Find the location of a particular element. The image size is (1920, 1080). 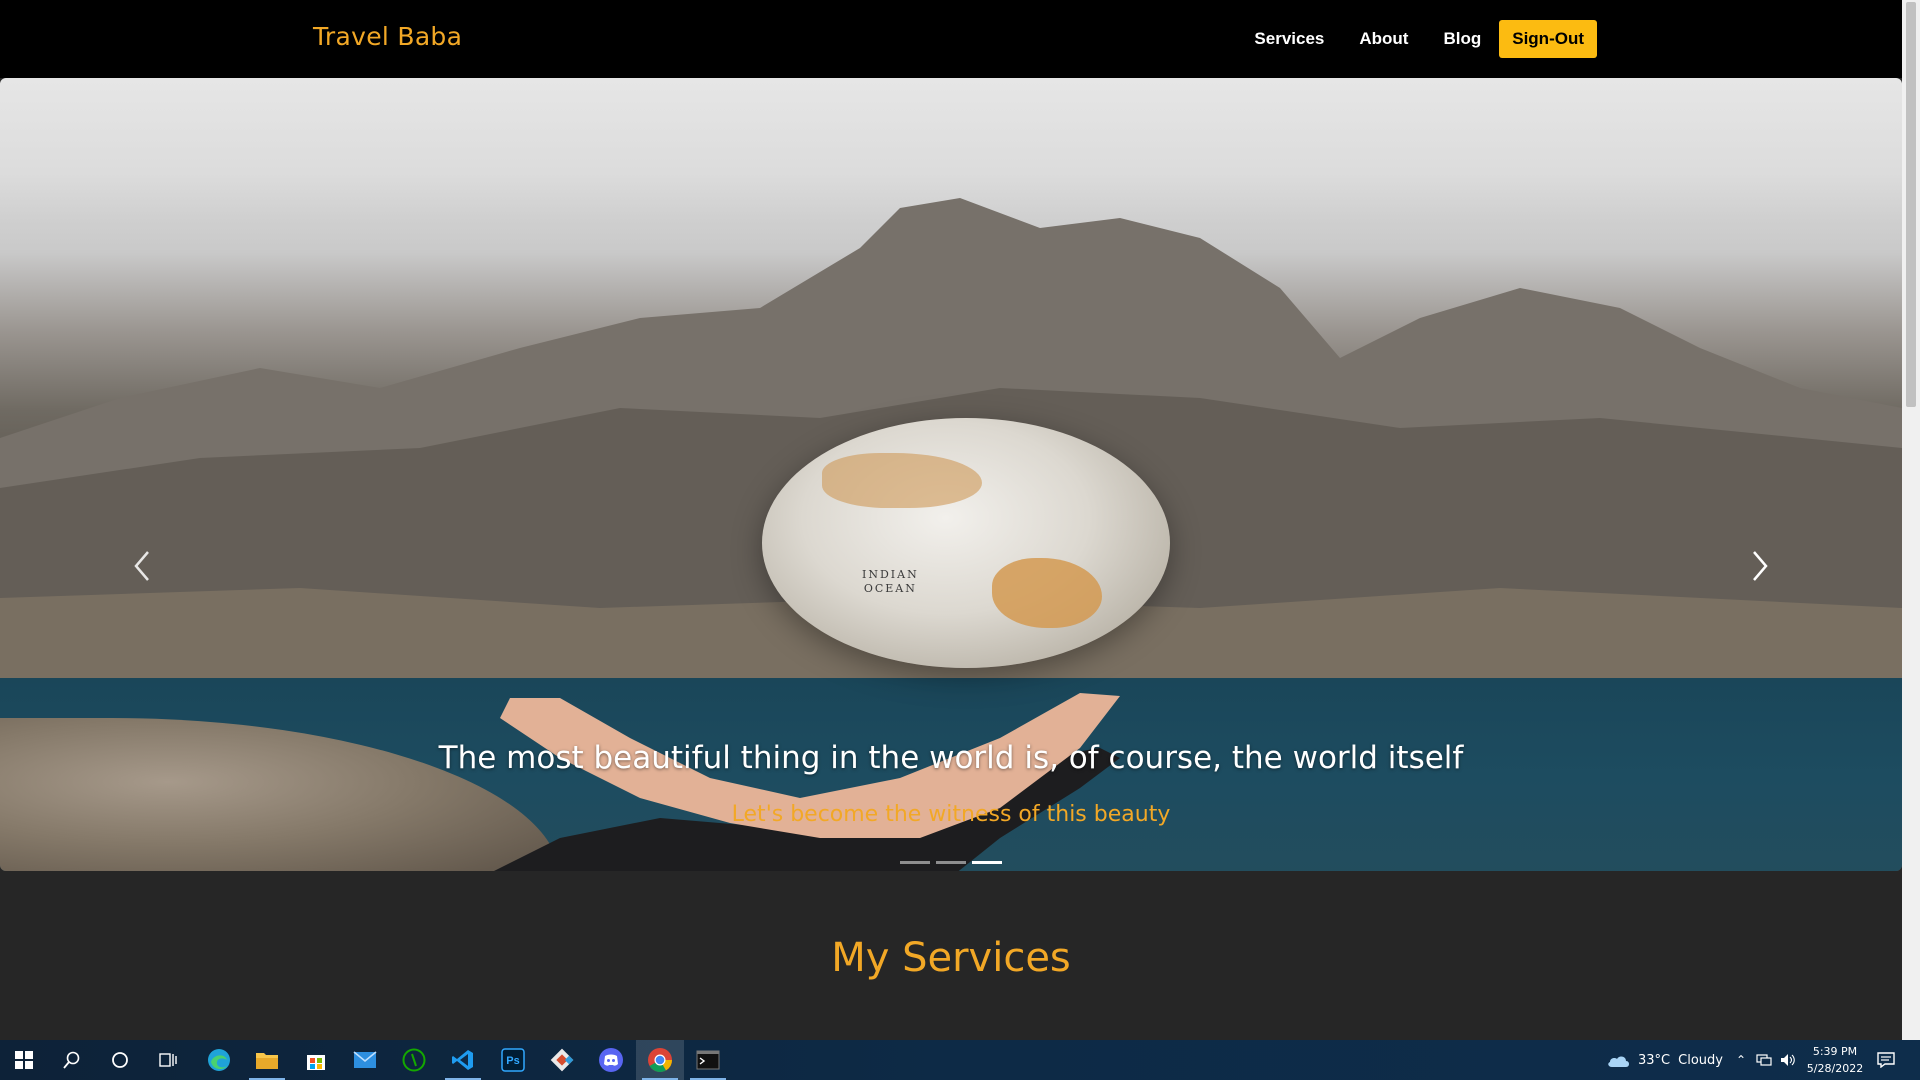

upwork-icon is located at coordinates (414, 1060).